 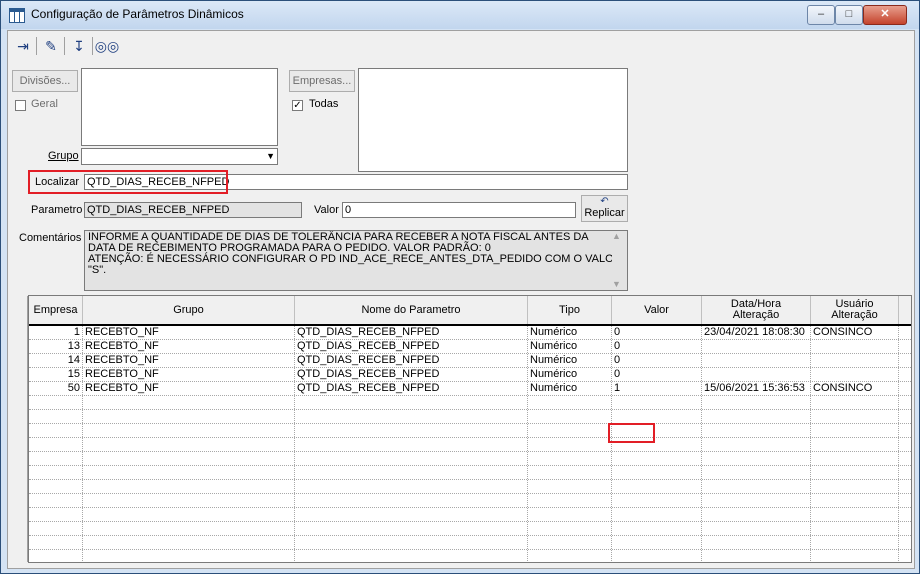 I want to click on cell-data-hora: 15/06/2021 15:36:53, so click(x=756, y=388).